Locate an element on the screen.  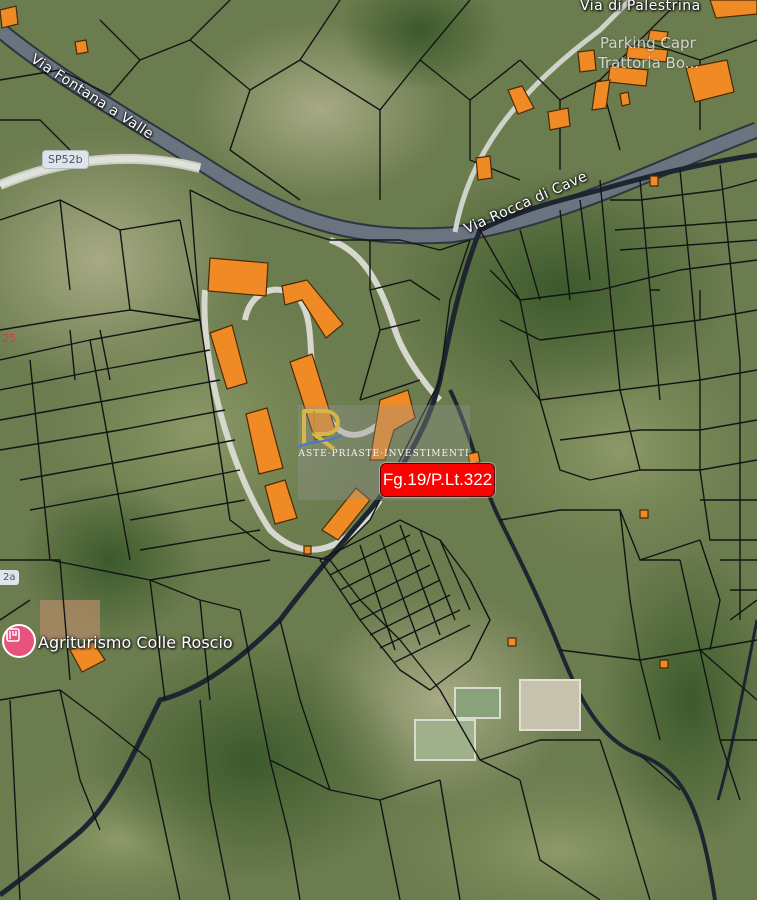
parking-label: Parking Capr is located at coordinates (648, 43).